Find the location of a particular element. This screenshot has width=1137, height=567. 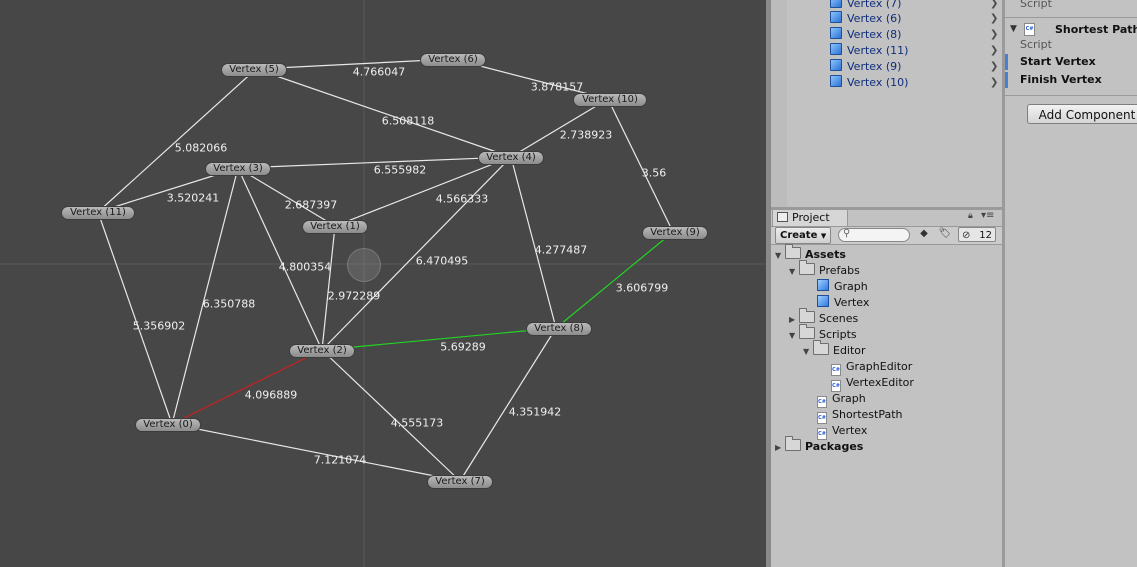

hierarchy-item: Vertex (10) is located at coordinates (869, 83).